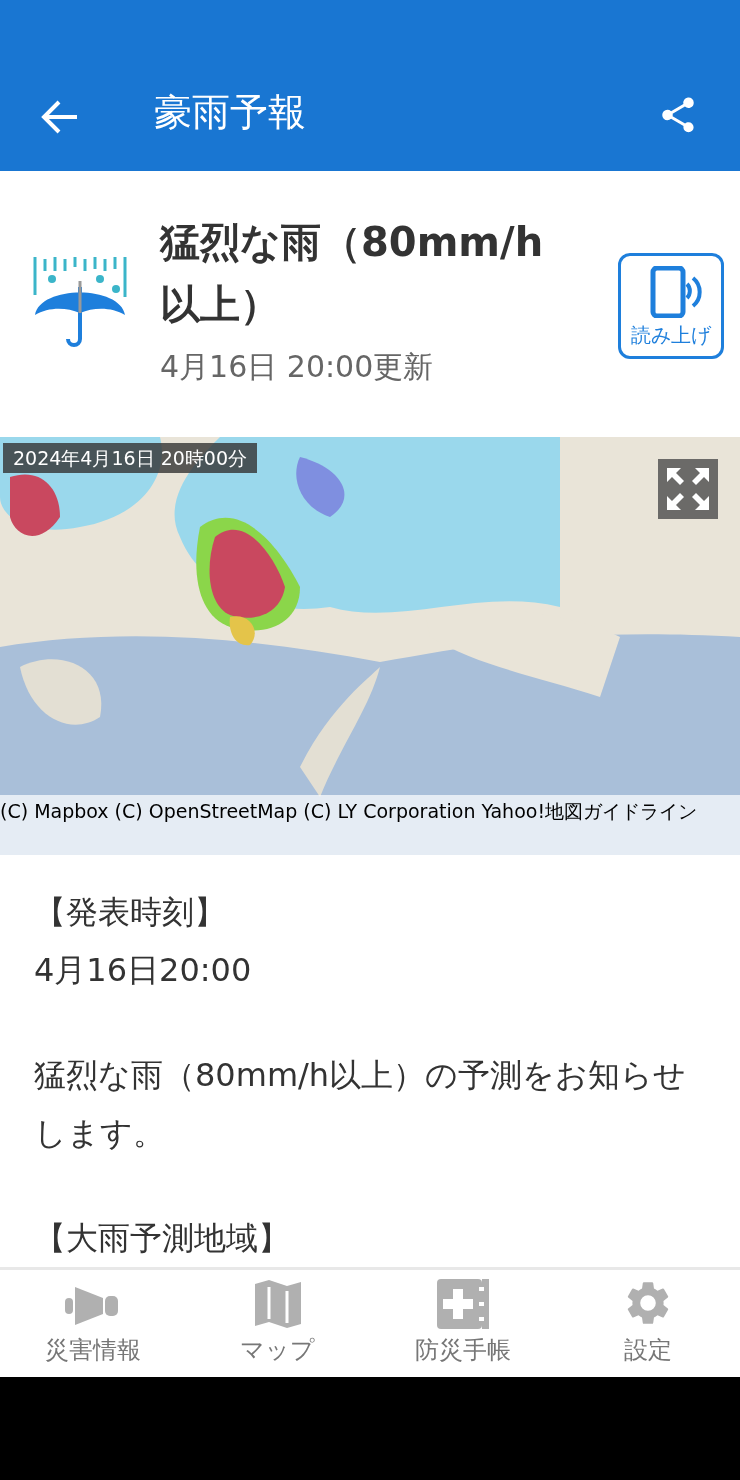 The width and height of the screenshot is (740, 1480). What do you see at coordinates (143, 970) in the screenshot?
I see `announcement-time: 4月16日20:00` at bounding box center [143, 970].